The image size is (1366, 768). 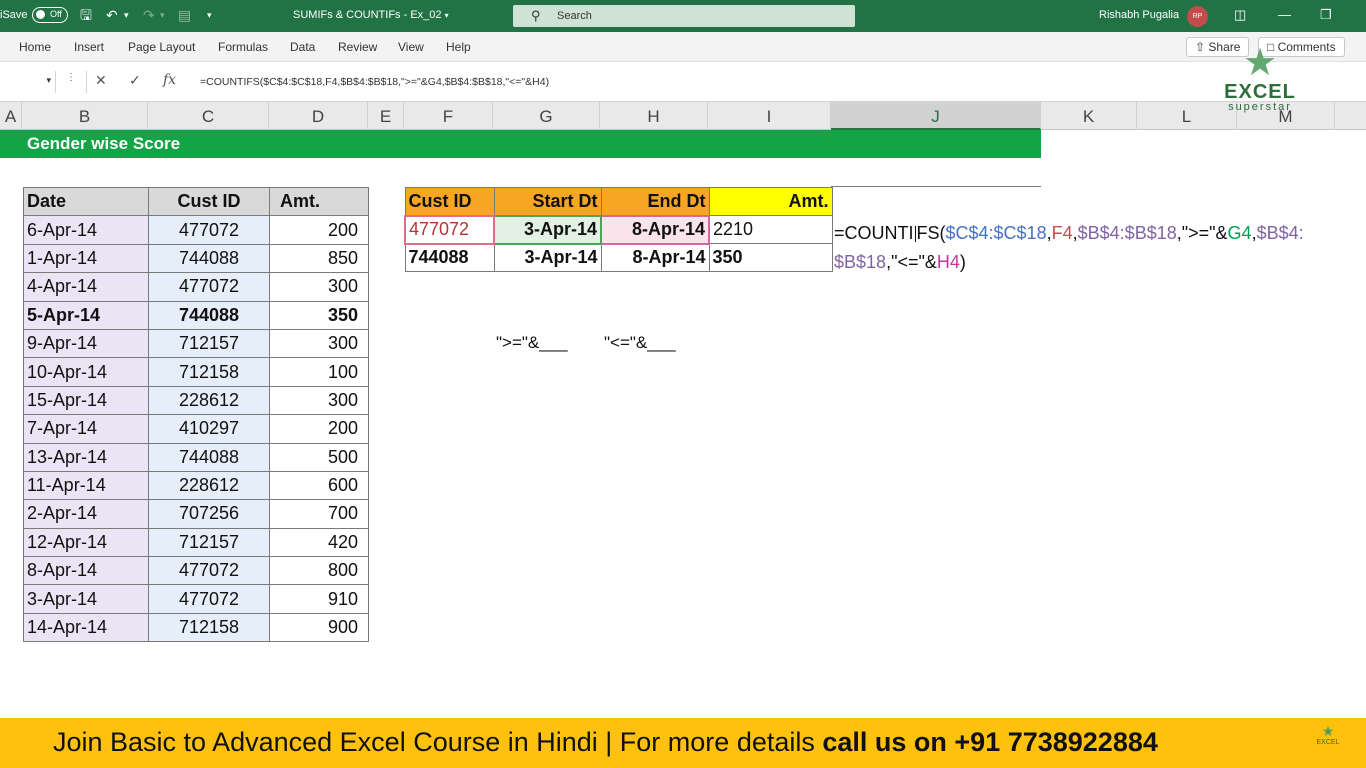 I want to click on cell-amt: 420, so click(x=319, y=542).